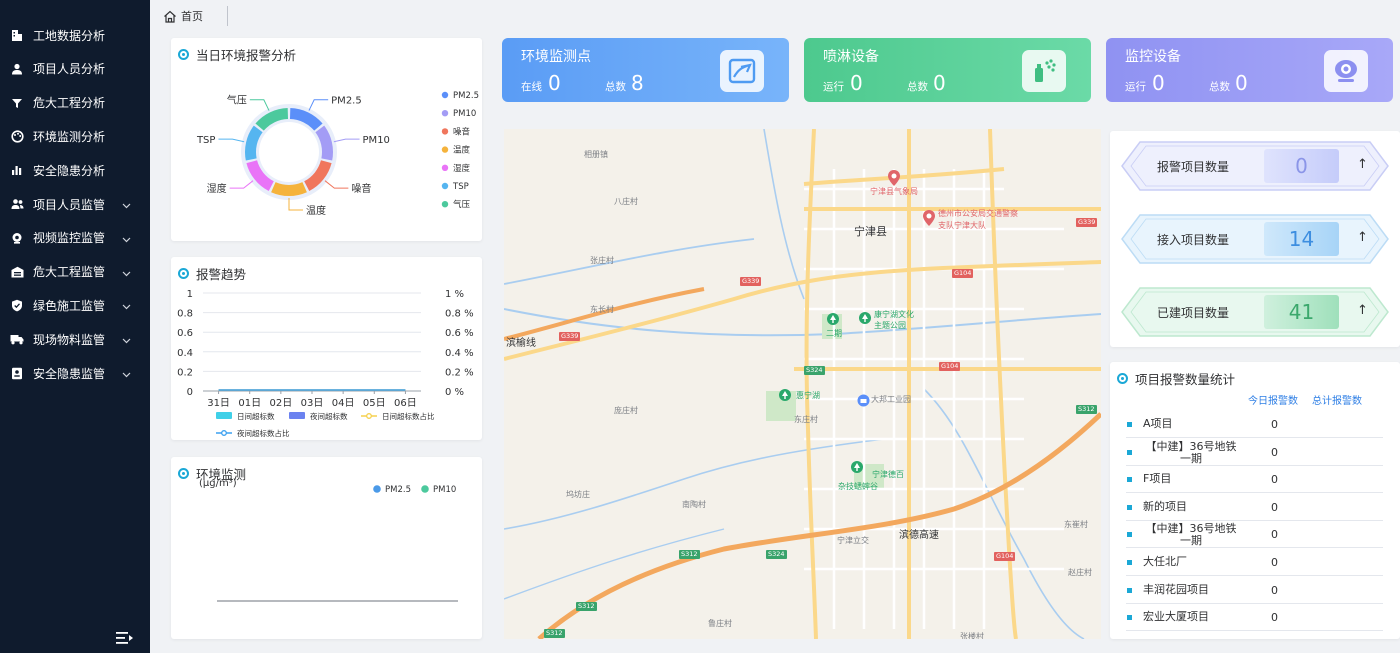 Image resolution: width=1400 pixels, height=653 pixels. I want to click on table-row: 宏业大厦项目 0, so click(1254, 618).